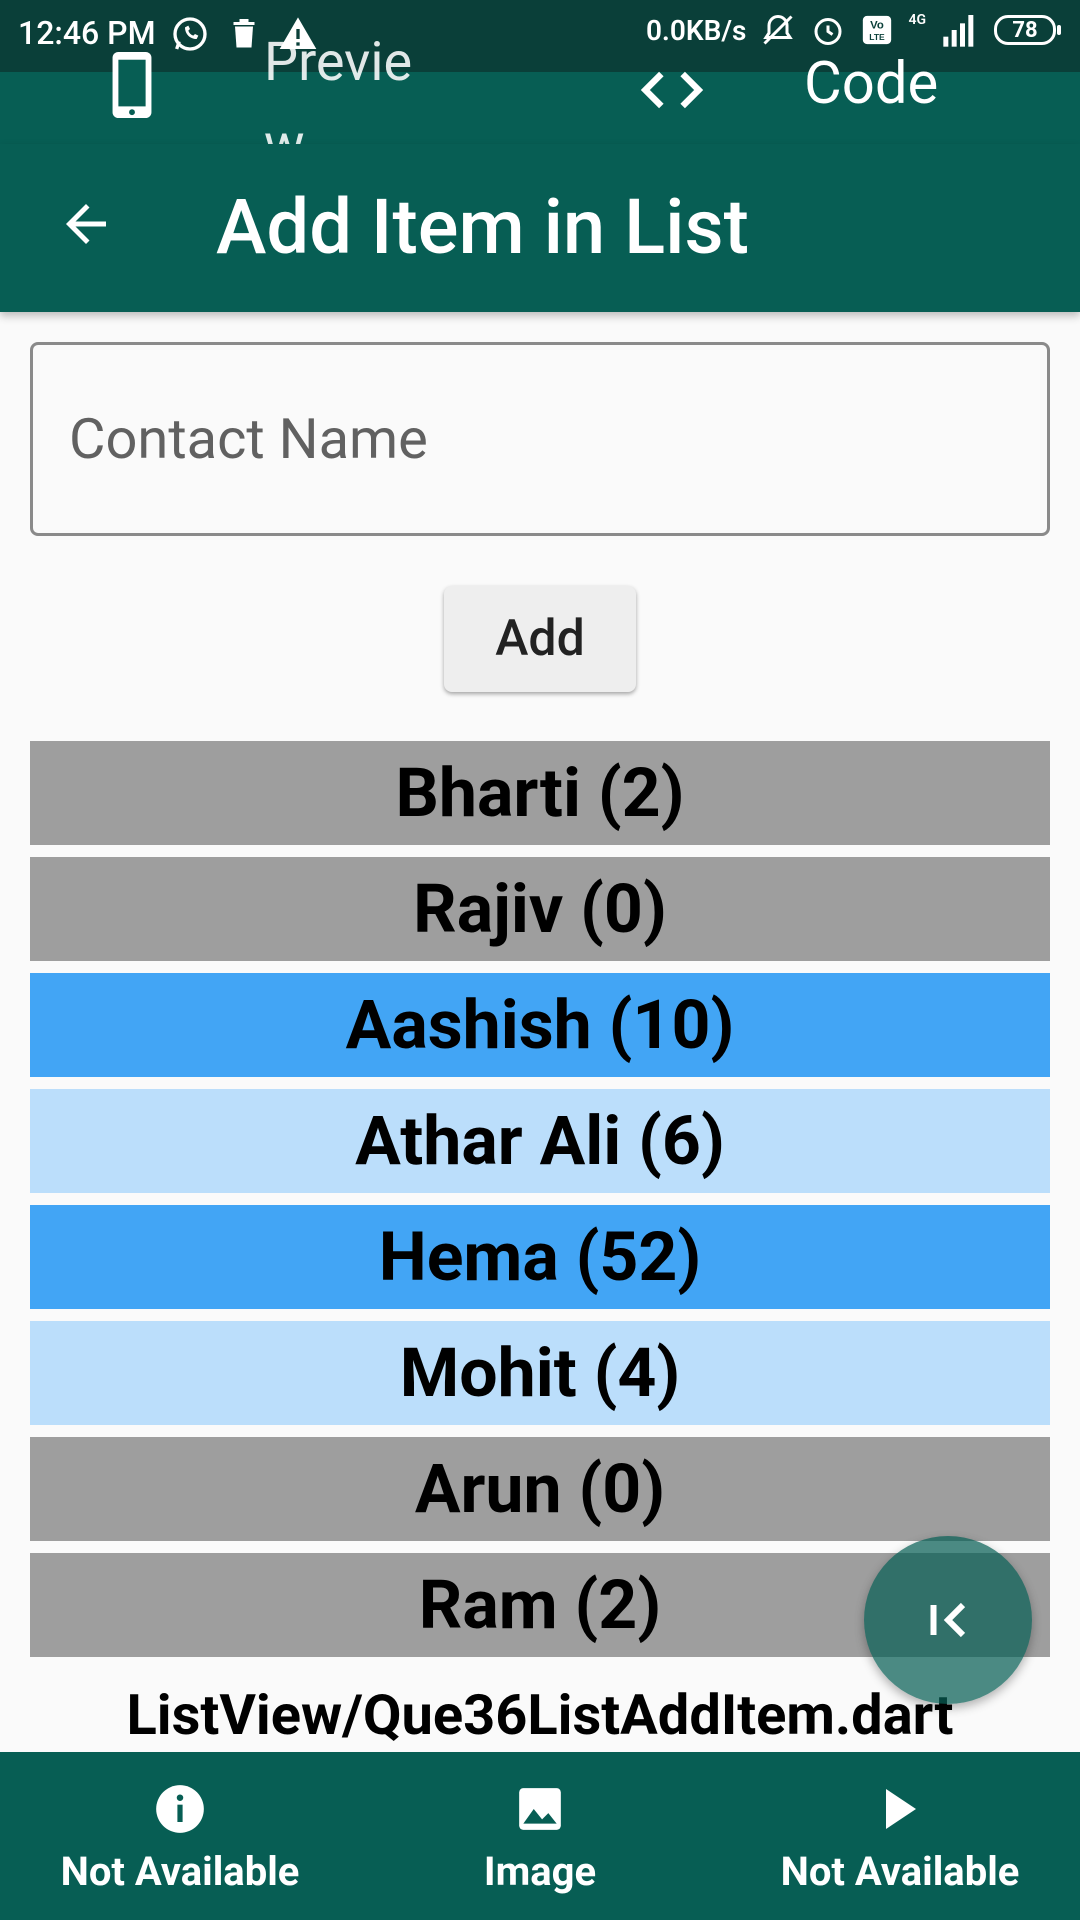  I want to click on info-icon, so click(180, 1809).